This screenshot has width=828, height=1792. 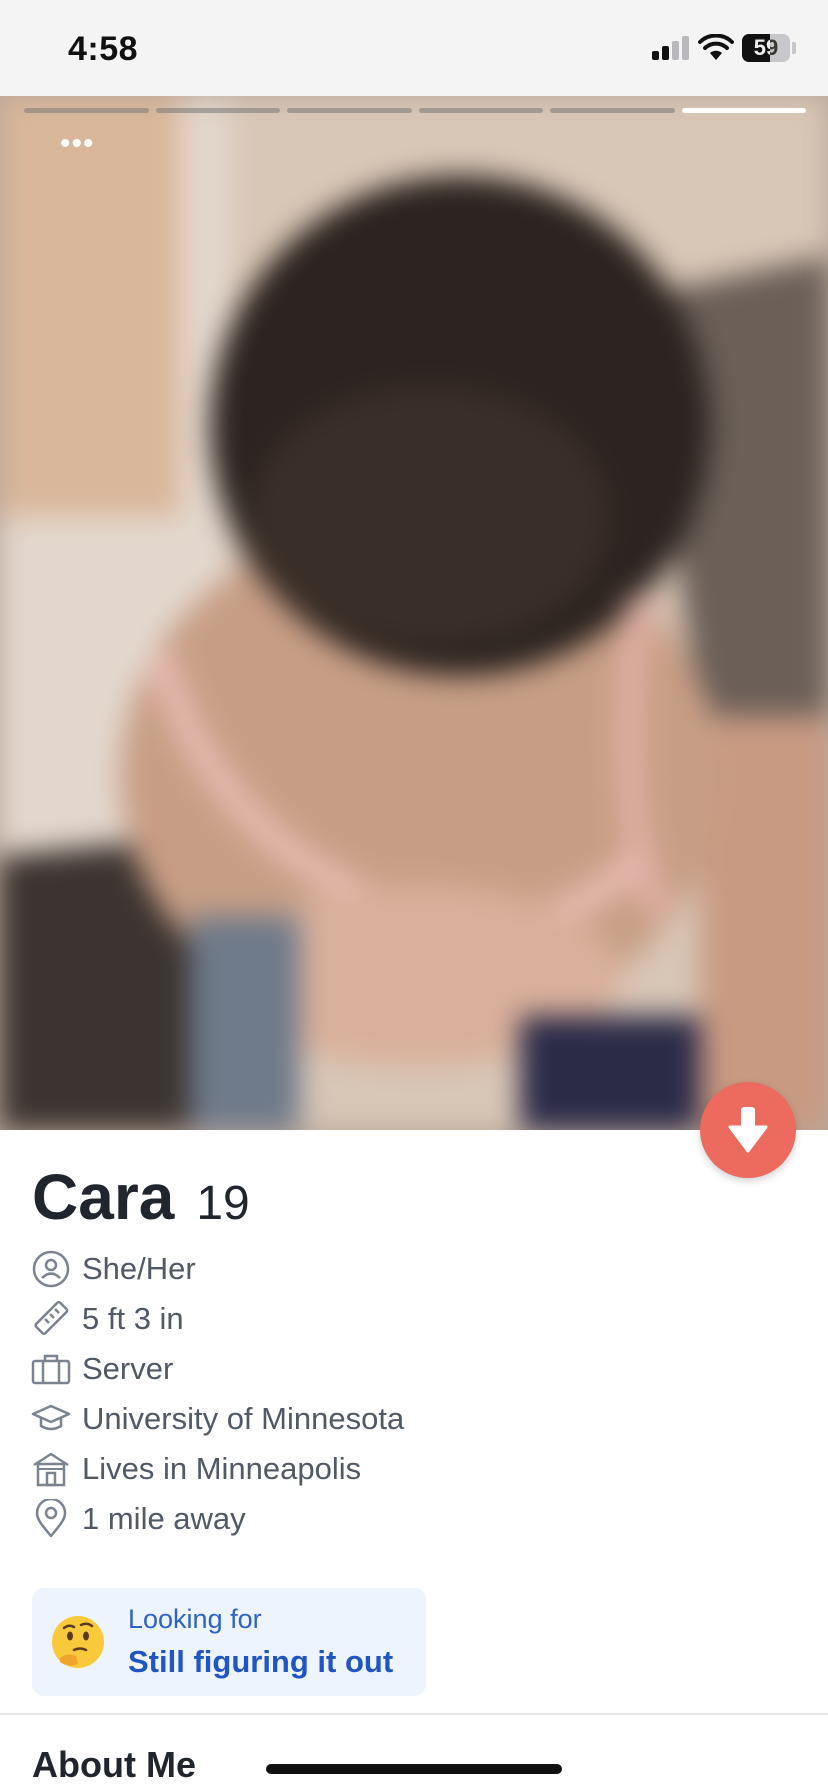 I want to click on graduation-cap-icon, so click(x=51, y=1419).